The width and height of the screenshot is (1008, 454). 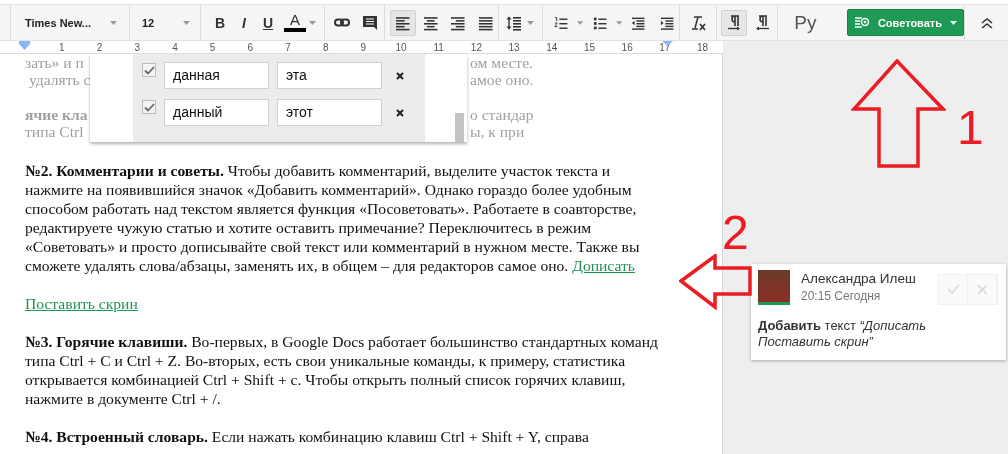 What do you see at coordinates (54, 62) in the screenshot?
I see `faded-text: зать» и п` at bounding box center [54, 62].